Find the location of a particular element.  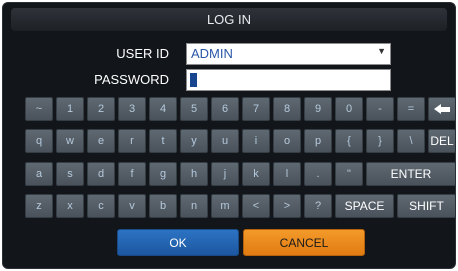

backspace-icon is located at coordinates (442, 109).